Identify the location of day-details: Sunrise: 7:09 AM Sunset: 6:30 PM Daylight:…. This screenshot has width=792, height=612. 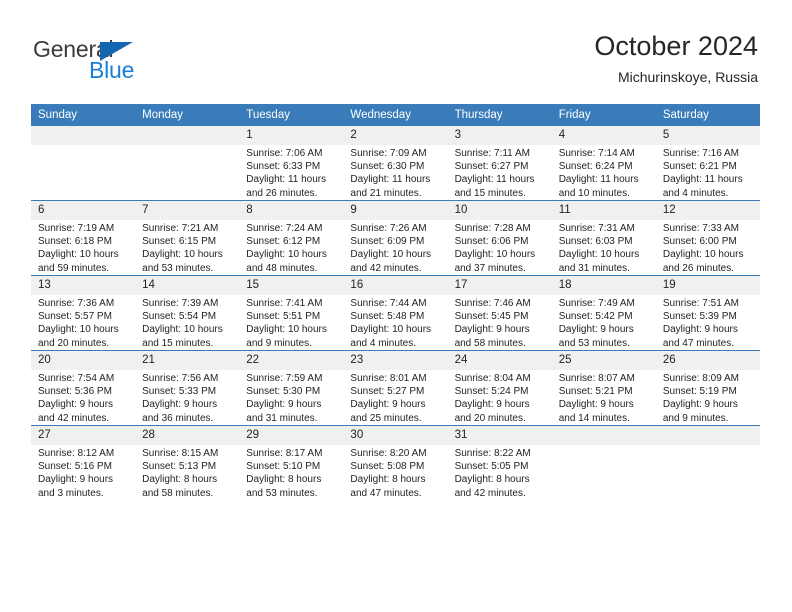
(395, 172).